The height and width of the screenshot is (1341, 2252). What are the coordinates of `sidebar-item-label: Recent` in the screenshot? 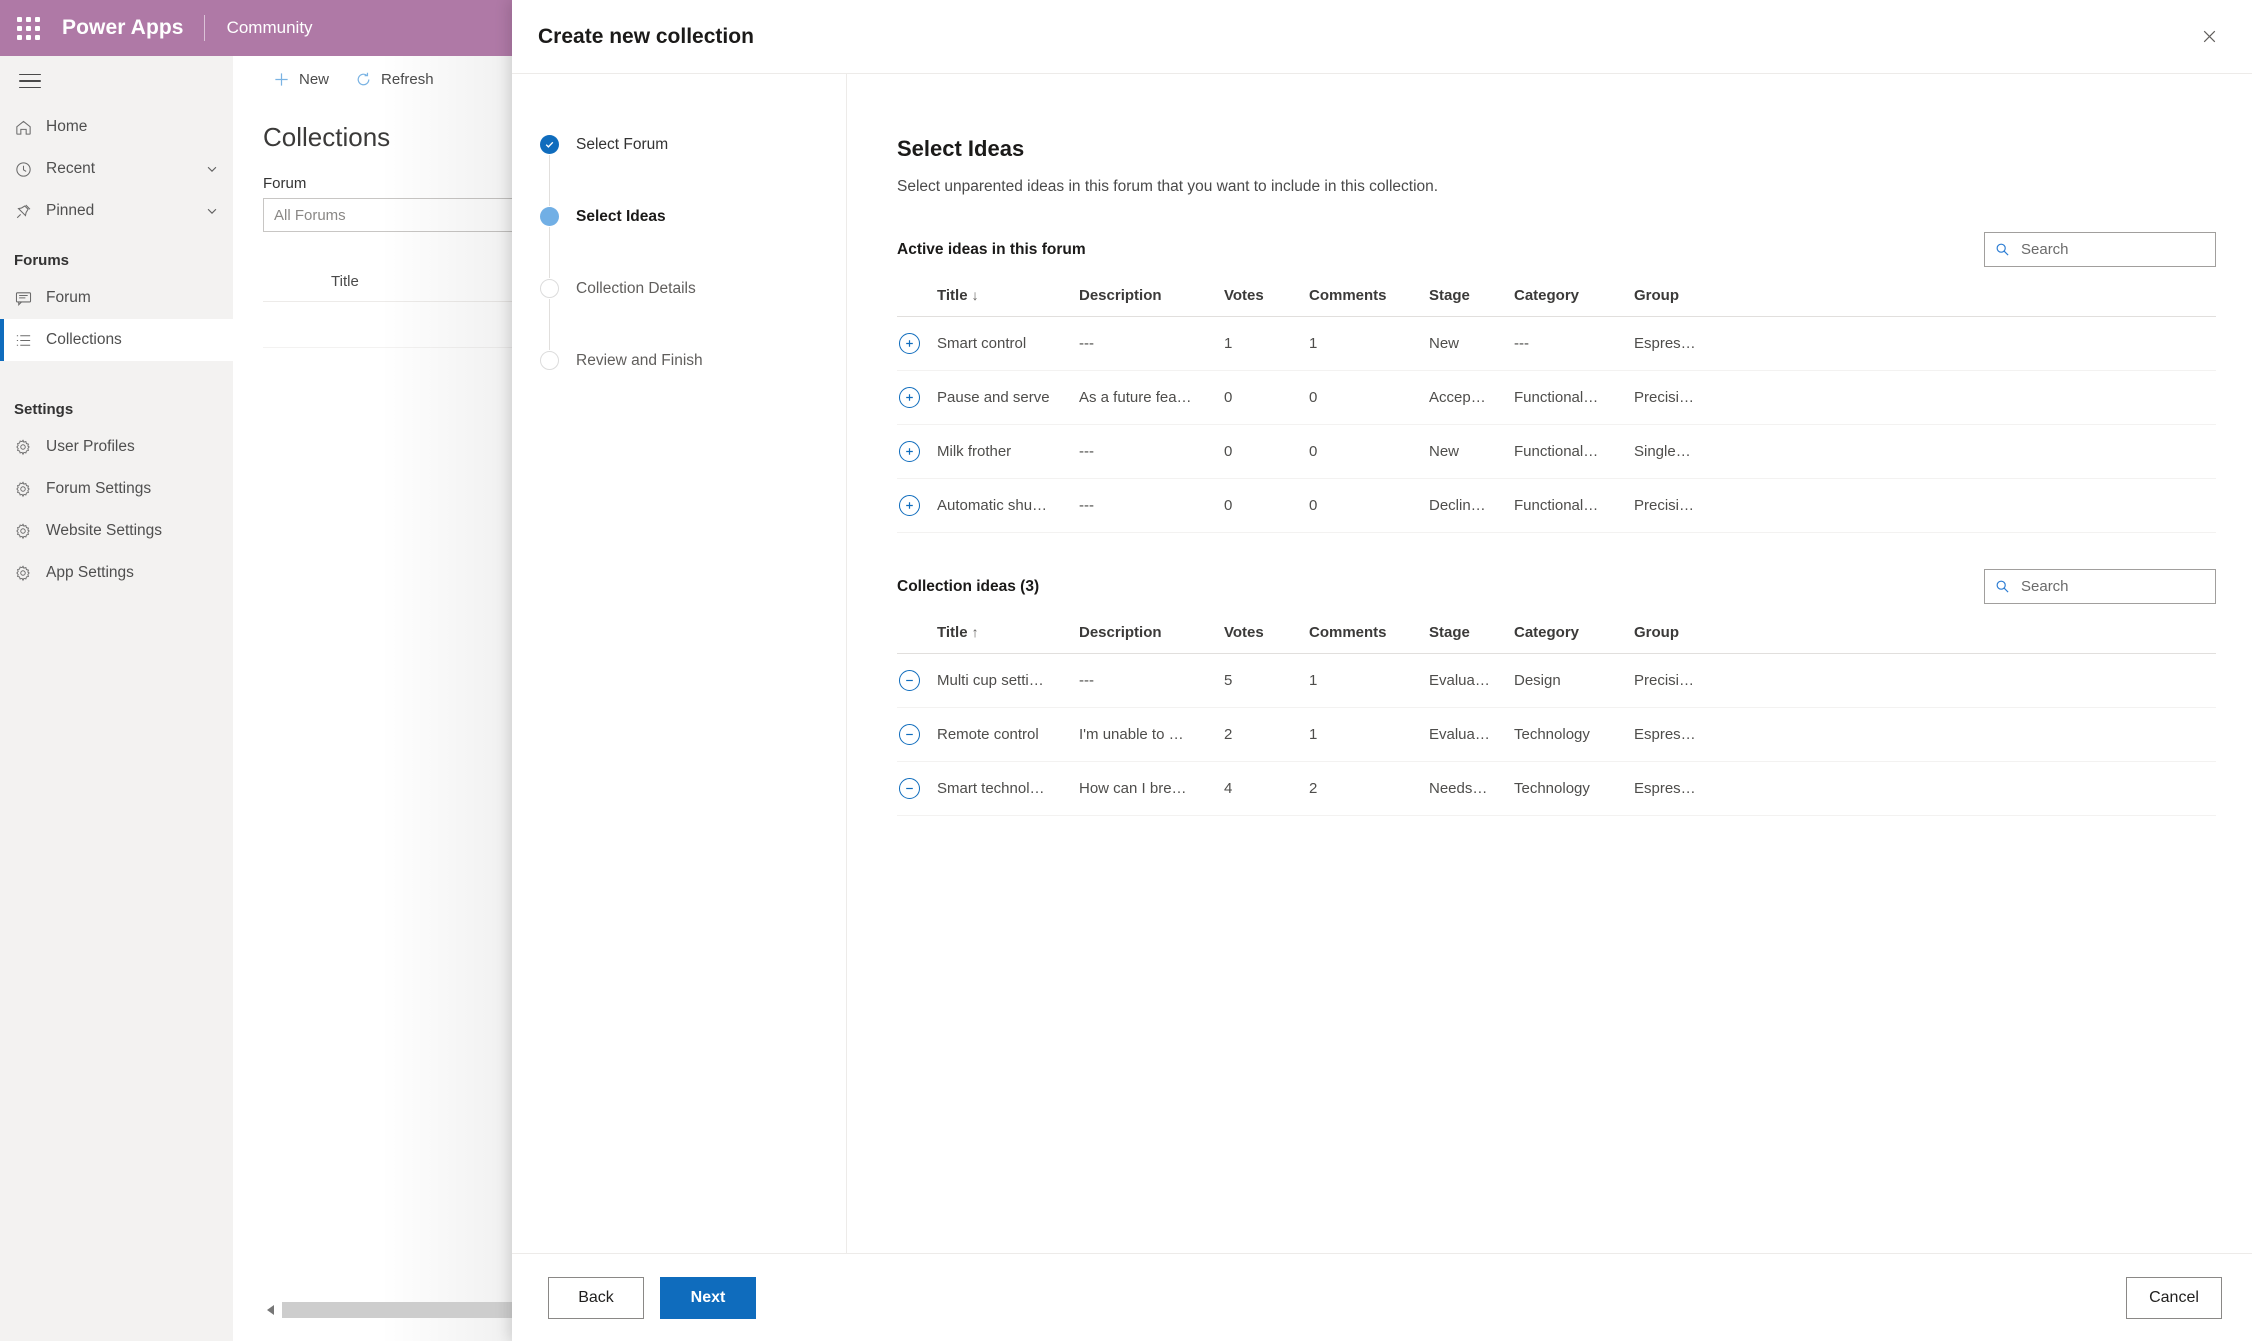 It's located at (71, 168).